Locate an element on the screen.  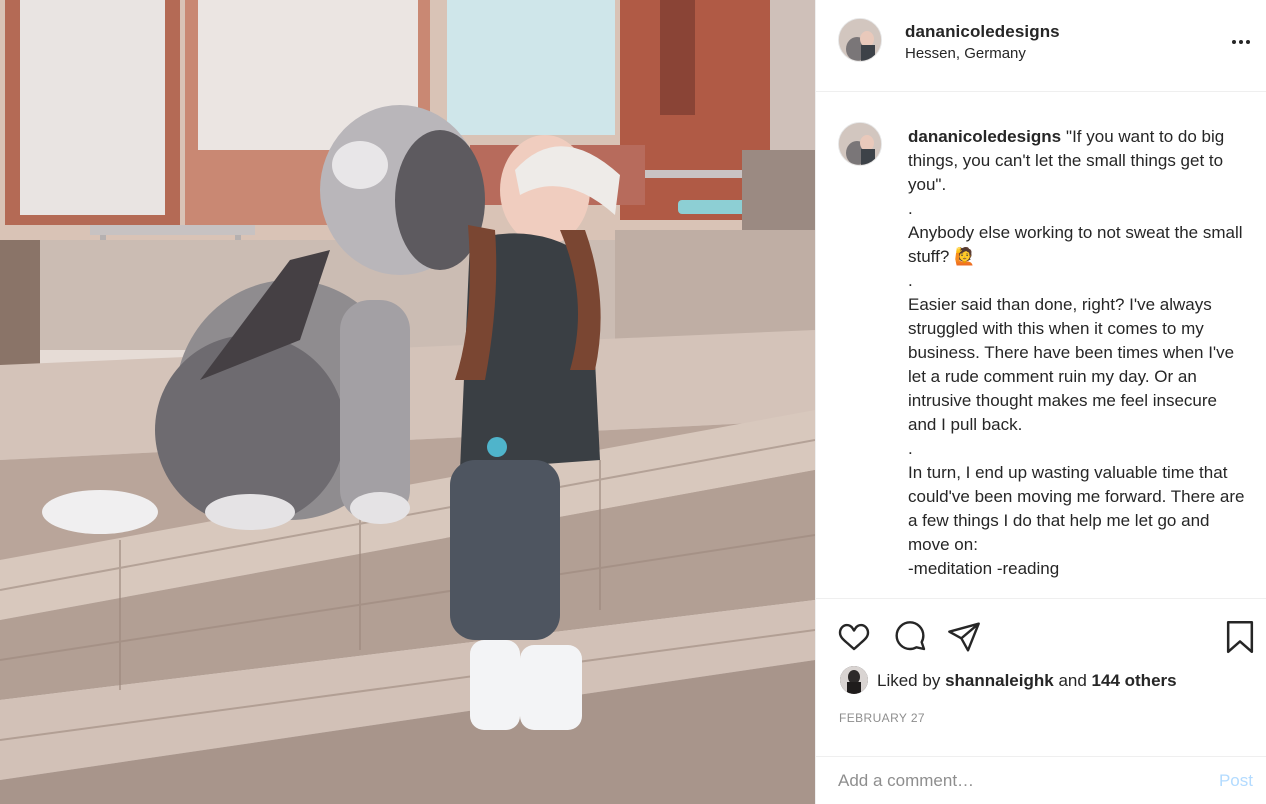
save-button is located at coordinates (1240, 637).